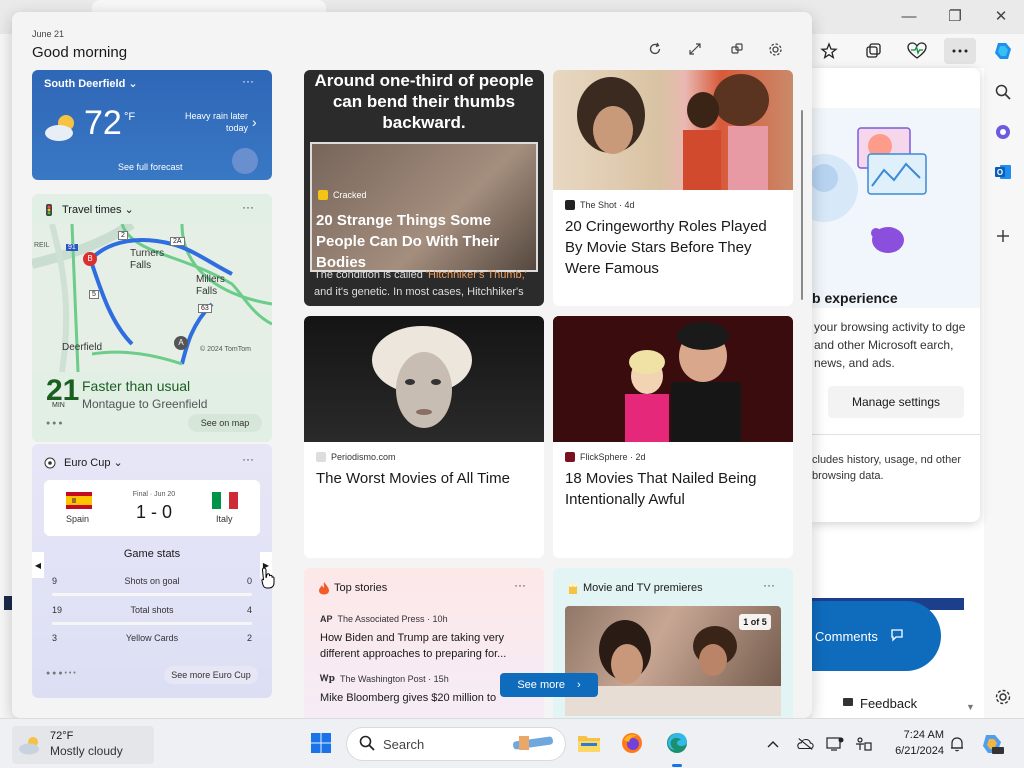 Image resolution: width=1024 pixels, height=768 pixels. Describe the element at coordinates (62, 129) in the screenshot. I see `partly-cloudy-icon` at that location.